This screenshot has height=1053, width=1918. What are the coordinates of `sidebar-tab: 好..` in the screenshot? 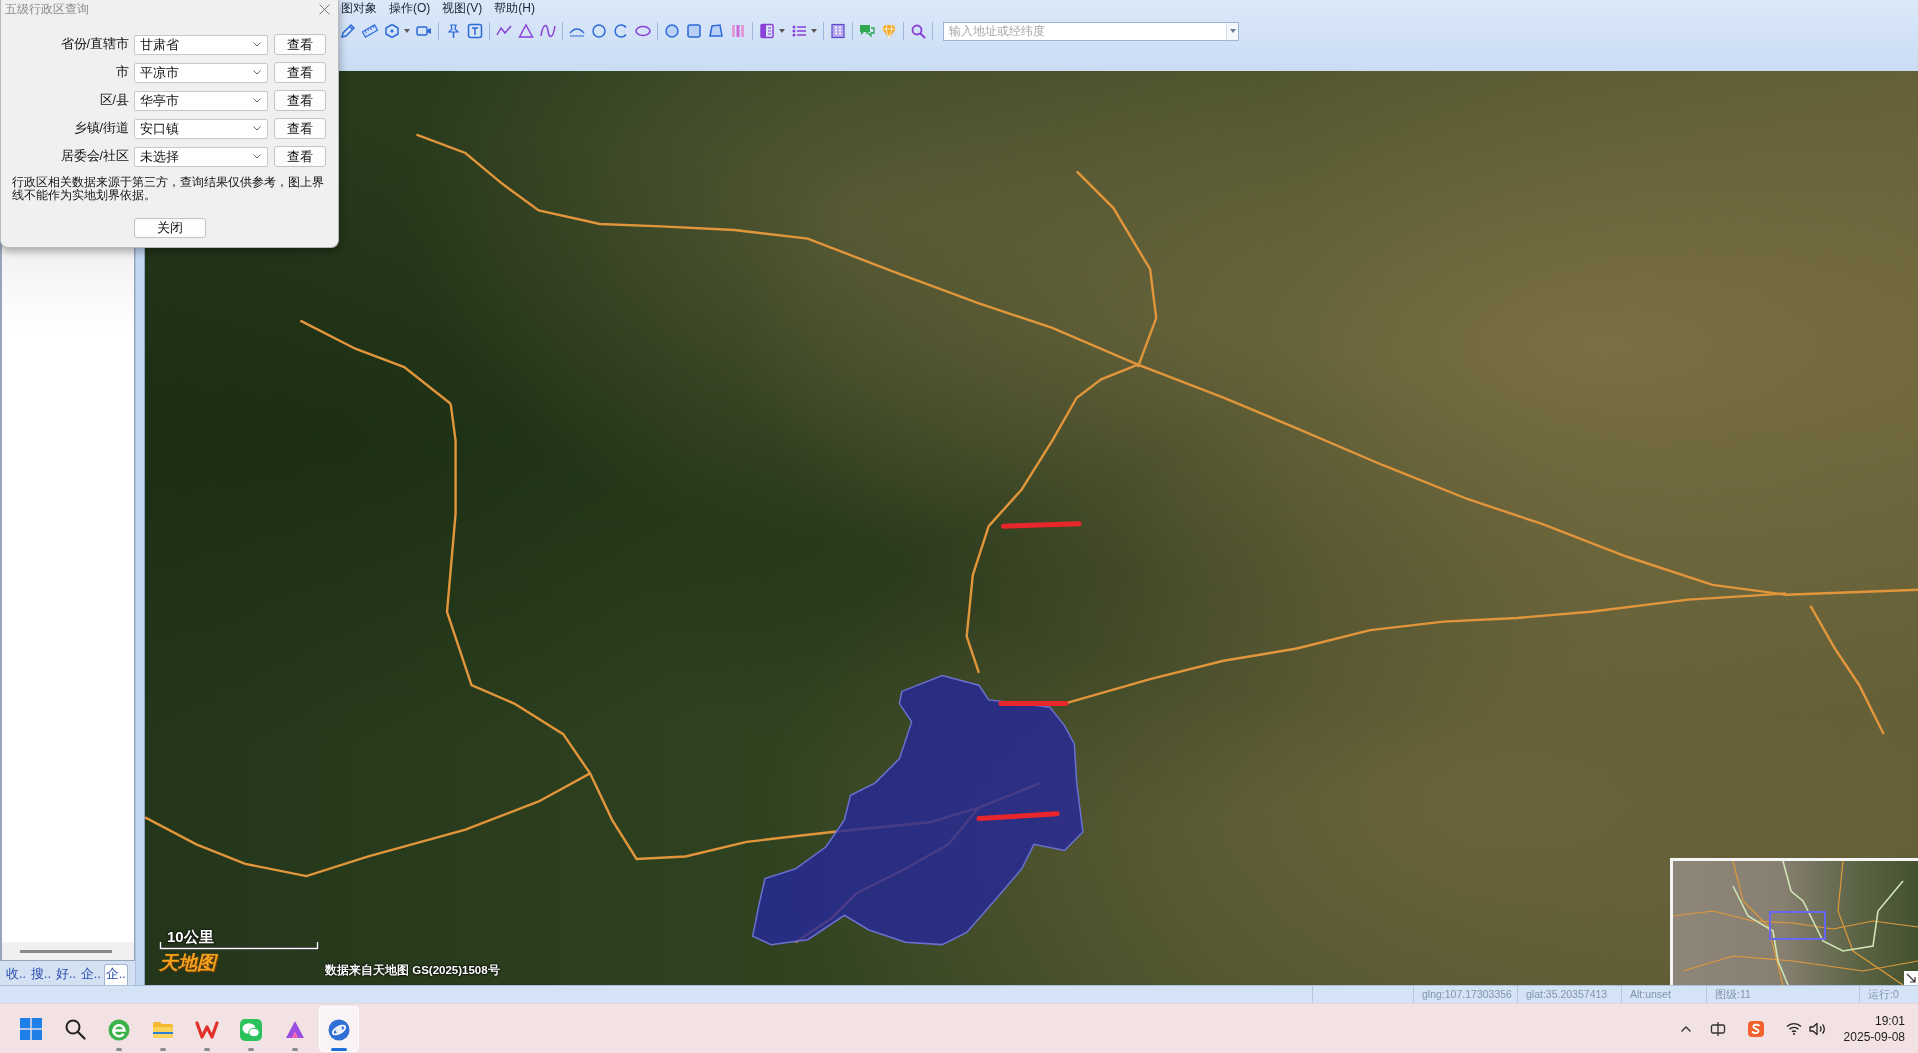 It's located at (65, 974).